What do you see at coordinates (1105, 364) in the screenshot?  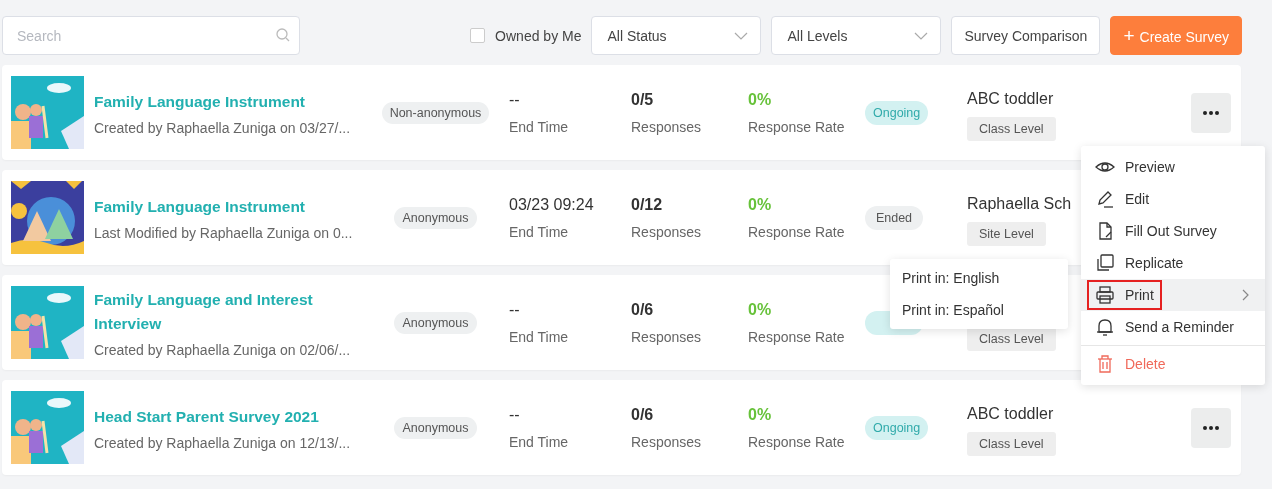 I see `trash-icon` at bounding box center [1105, 364].